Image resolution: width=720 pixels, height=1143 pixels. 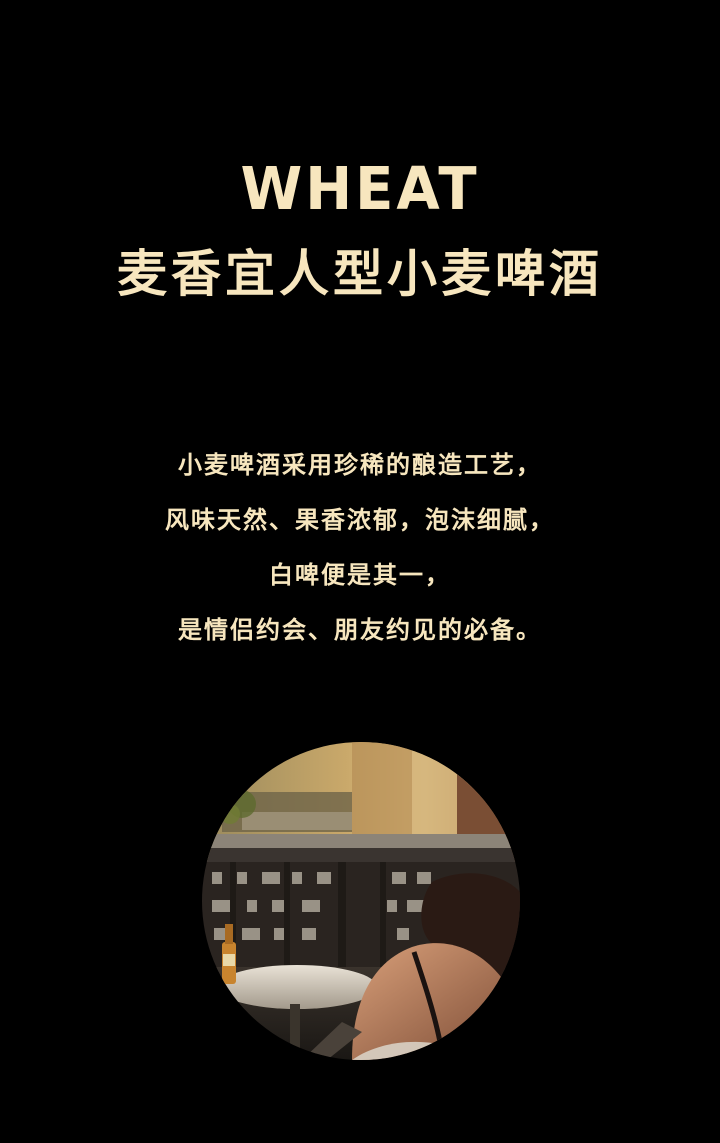 I want to click on title-english: WHEAT, so click(x=360, y=189).